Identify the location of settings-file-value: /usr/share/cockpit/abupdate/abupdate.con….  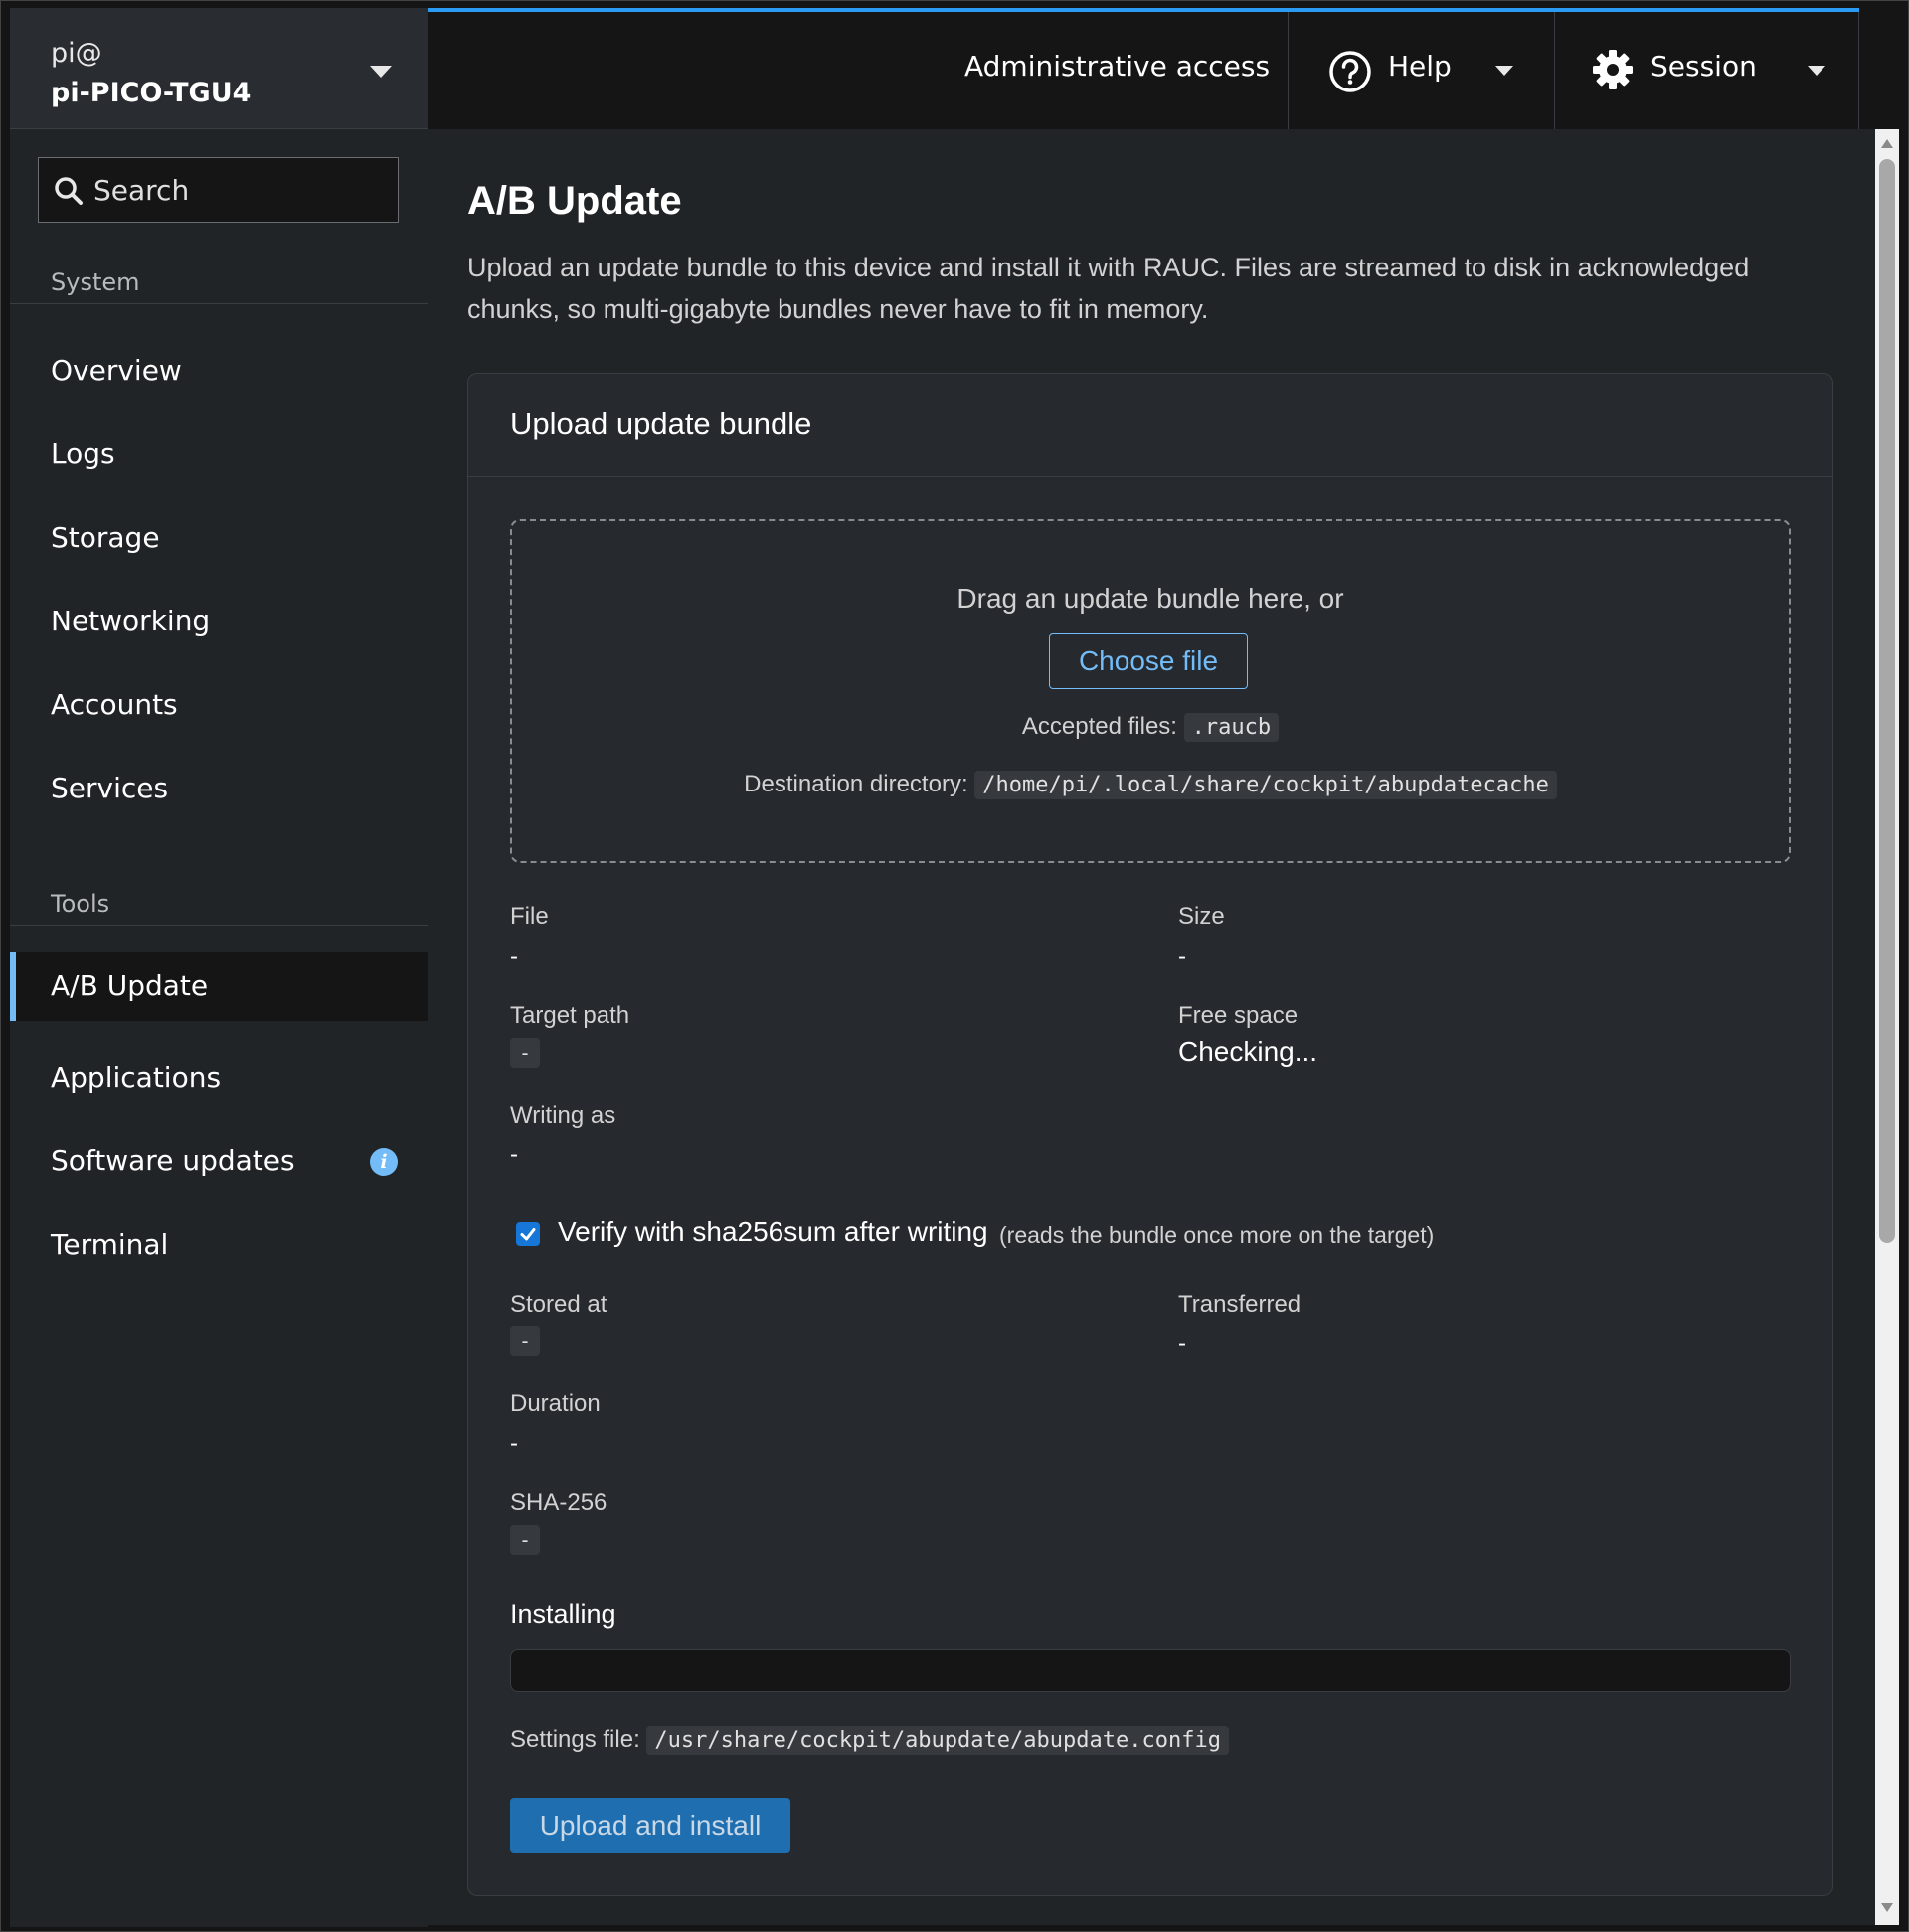
(937, 1741).